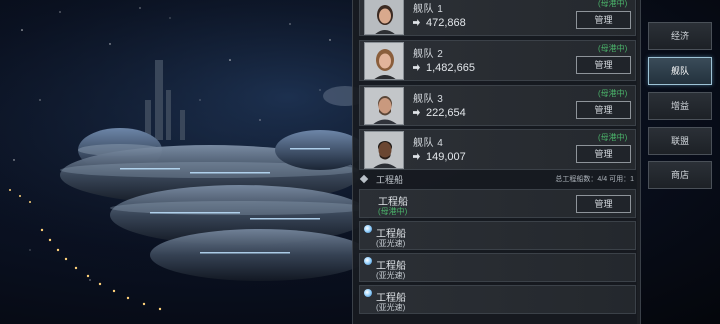 This screenshot has width=720, height=324. I want to click on fleet-3-name: 舰队 3, so click(428, 99).